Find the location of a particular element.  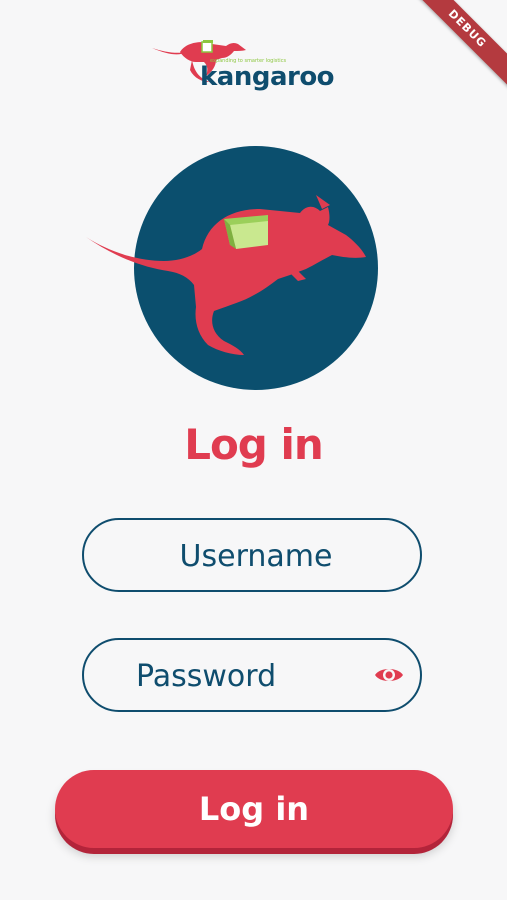

brand-logo: expanding to smarter logistics kangaroo is located at coordinates (255, 66).